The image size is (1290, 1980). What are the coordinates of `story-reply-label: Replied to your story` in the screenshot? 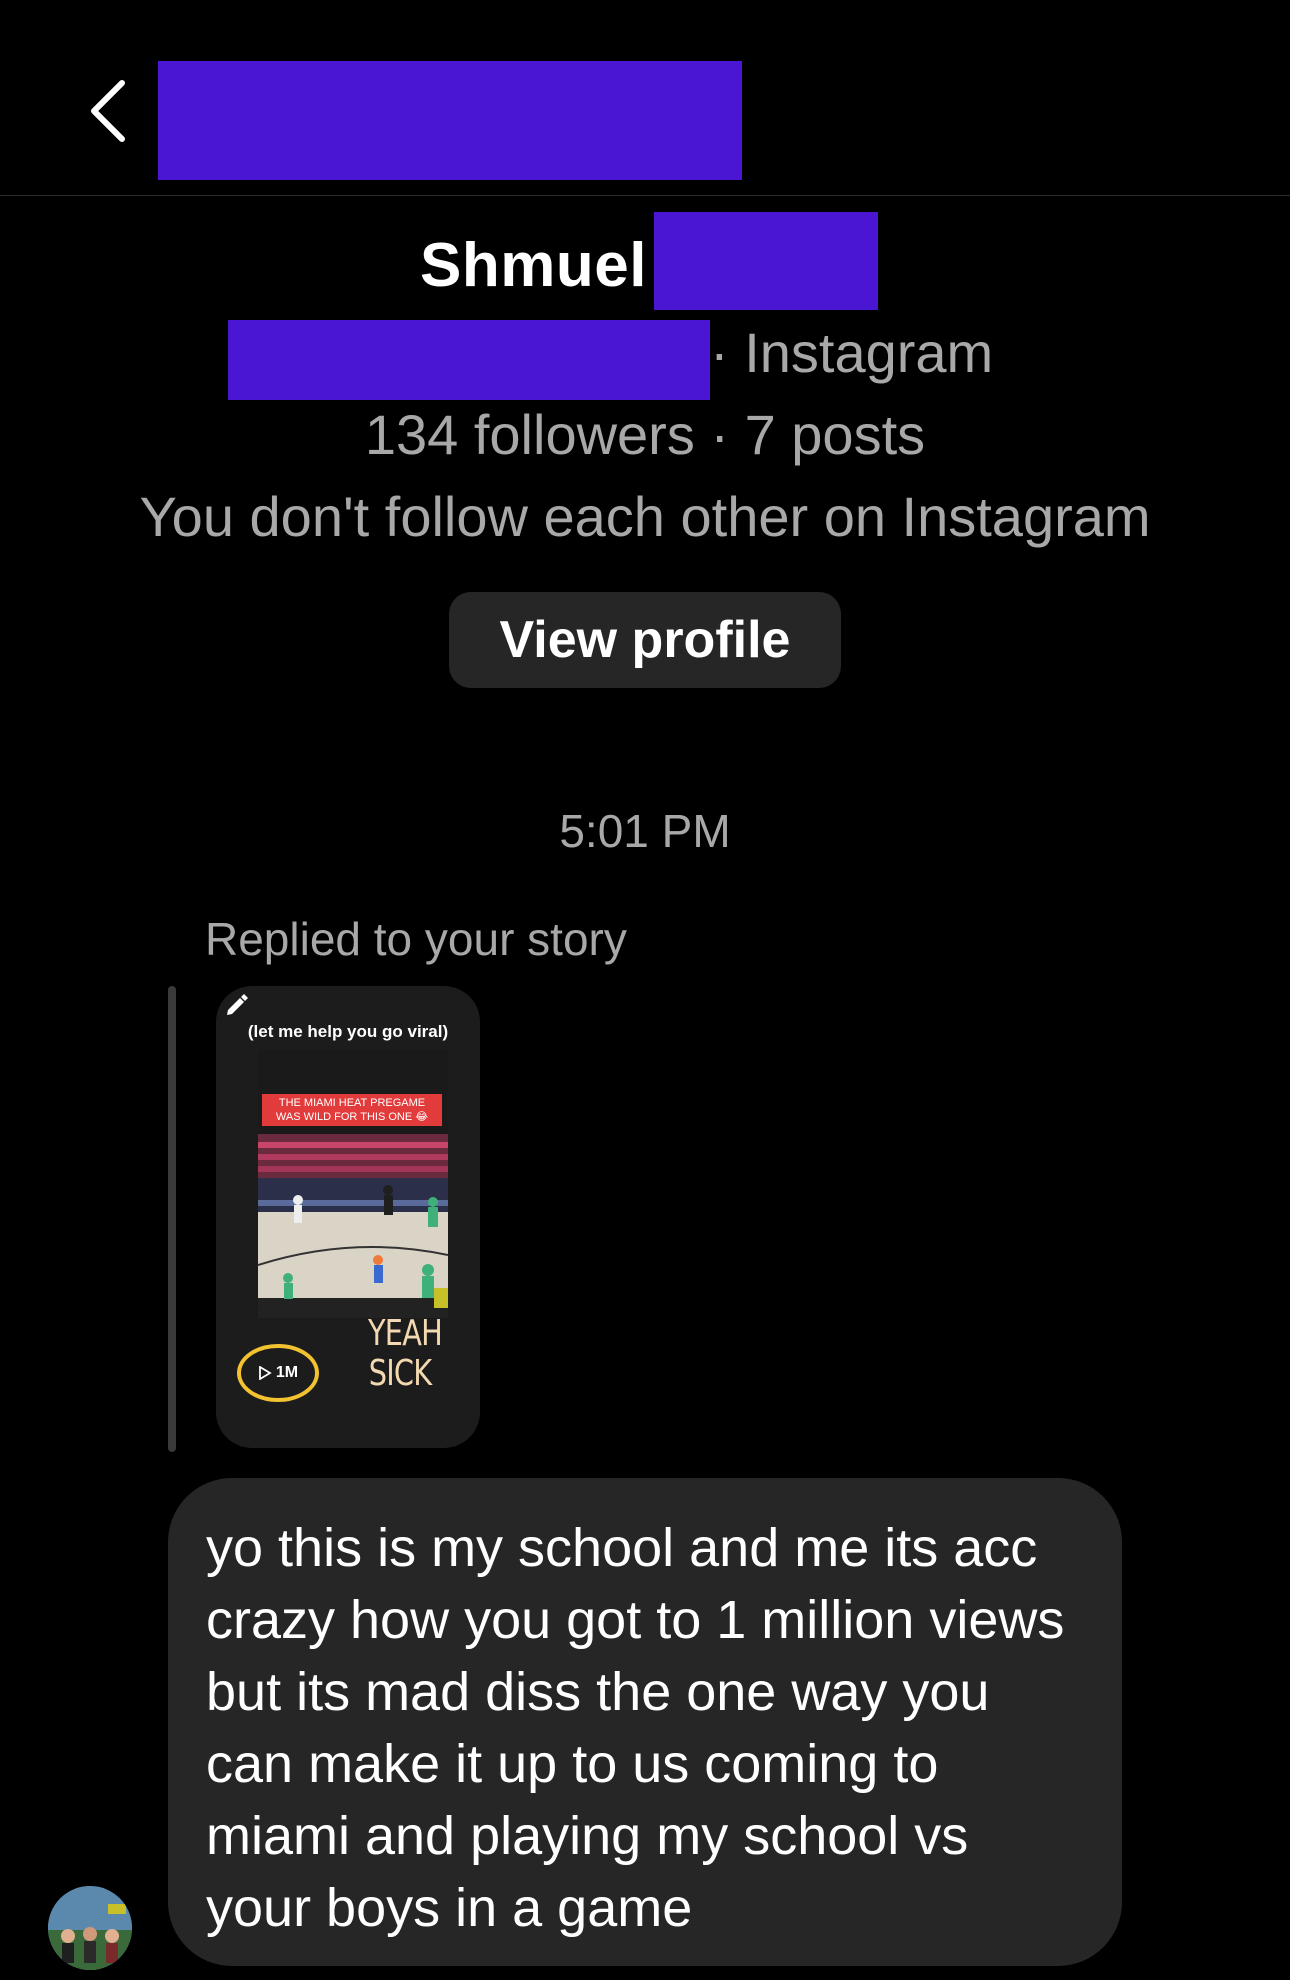 It's located at (416, 939).